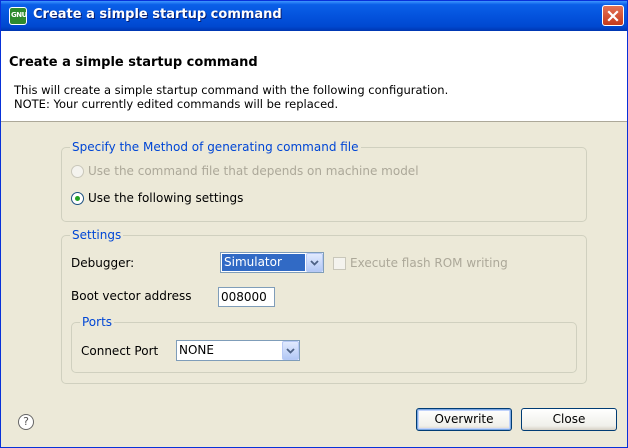 Image resolution: width=628 pixels, height=448 pixels. Describe the element at coordinates (26, 422) in the screenshot. I see `help-icon: ?` at that location.